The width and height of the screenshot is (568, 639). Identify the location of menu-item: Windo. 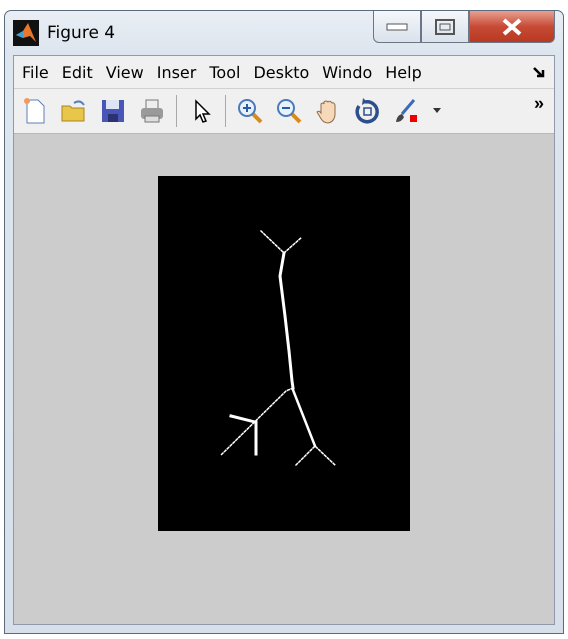
(347, 72).